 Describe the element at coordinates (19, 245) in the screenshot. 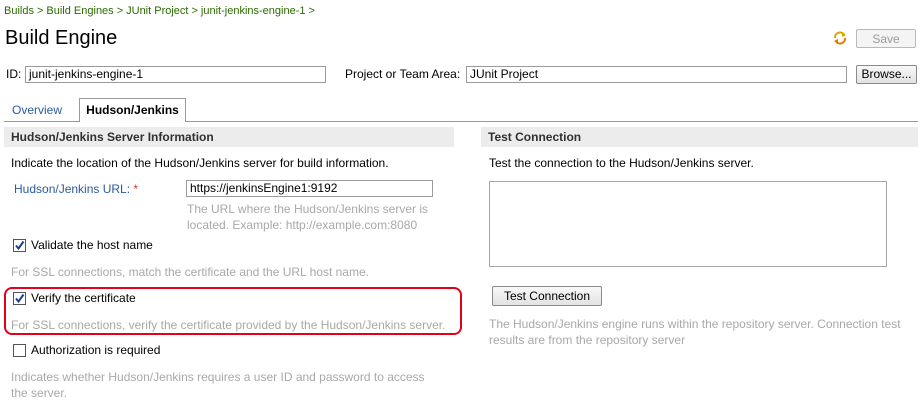

I see `validate-host-checkbox` at that location.